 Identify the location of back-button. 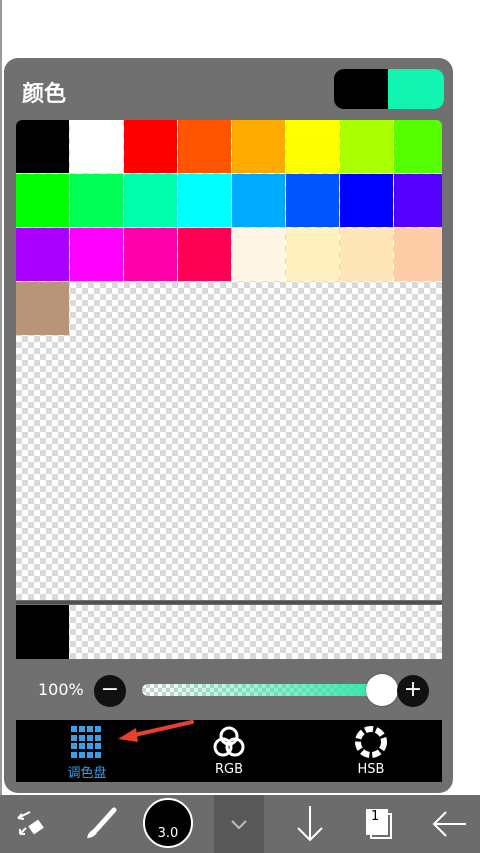
(450, 824).